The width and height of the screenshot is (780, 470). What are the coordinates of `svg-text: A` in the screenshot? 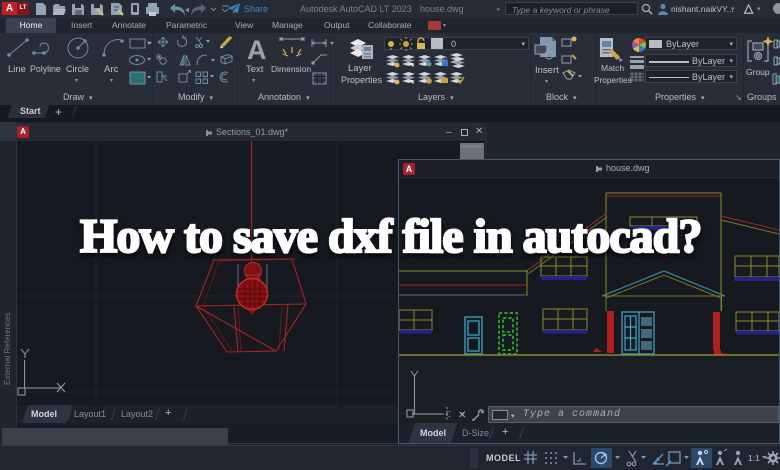 It's located at (257, 50).